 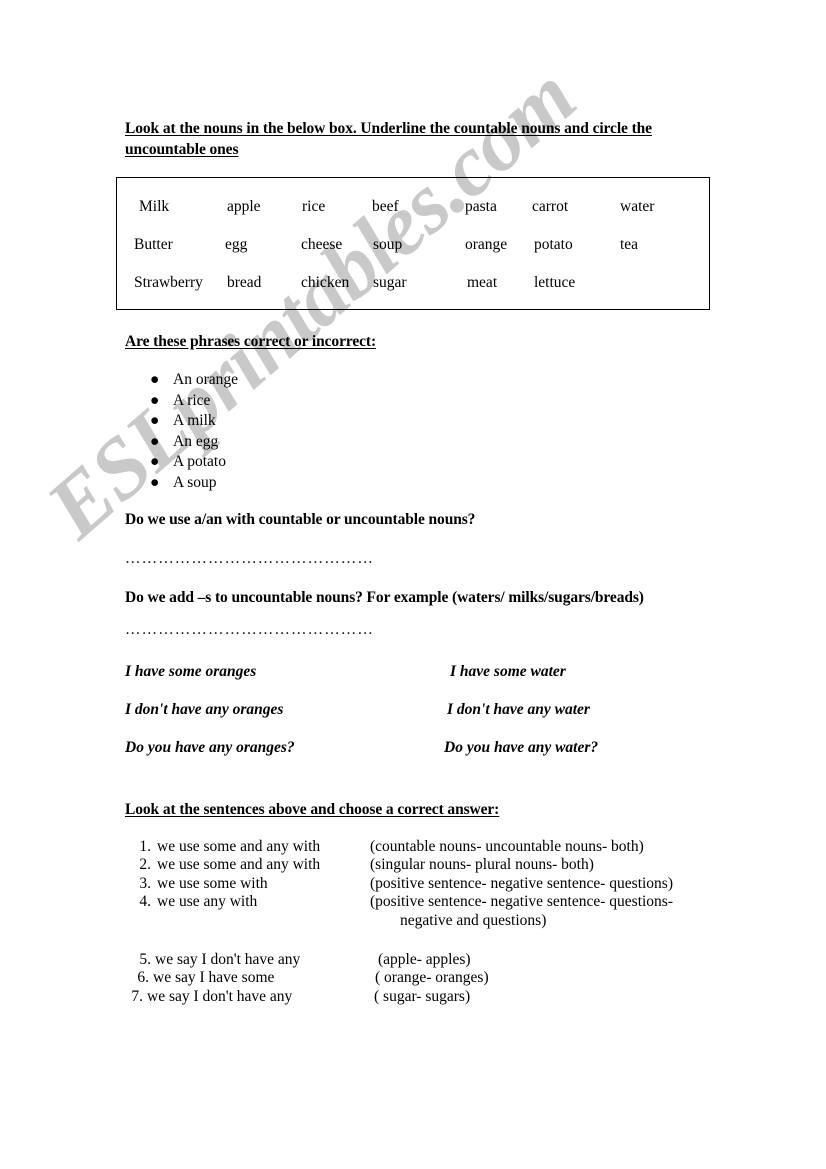 I want to click on choice-number: 4., so click(x=145, y=902).